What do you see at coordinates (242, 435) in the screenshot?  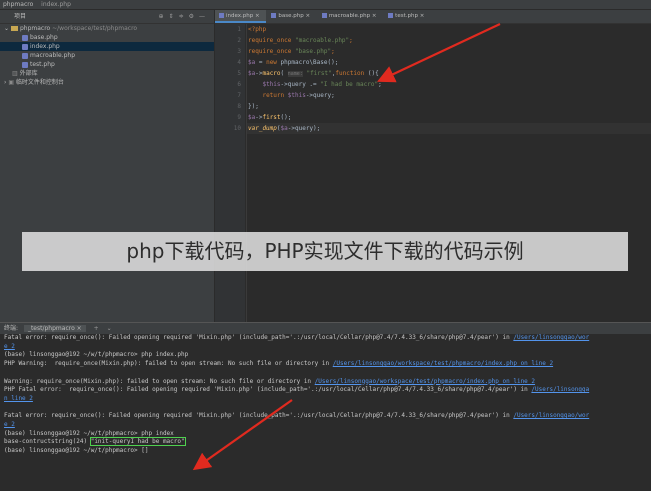 I see `arrow-to-output` at bounding box center [242, 435].